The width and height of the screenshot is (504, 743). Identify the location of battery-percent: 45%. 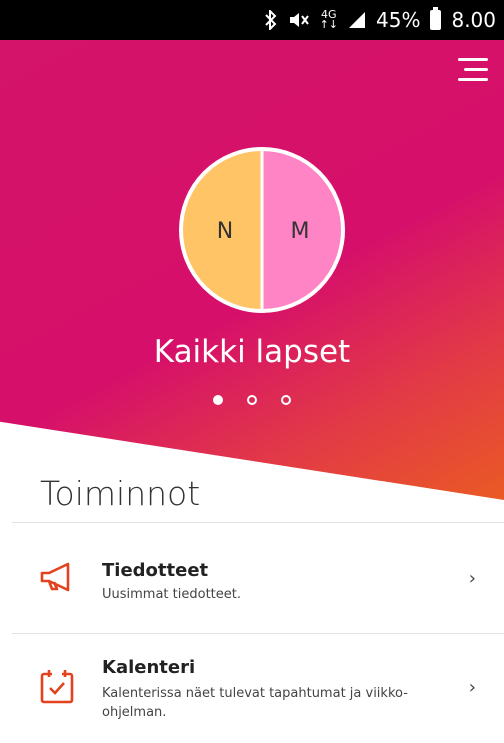
(398, 20).